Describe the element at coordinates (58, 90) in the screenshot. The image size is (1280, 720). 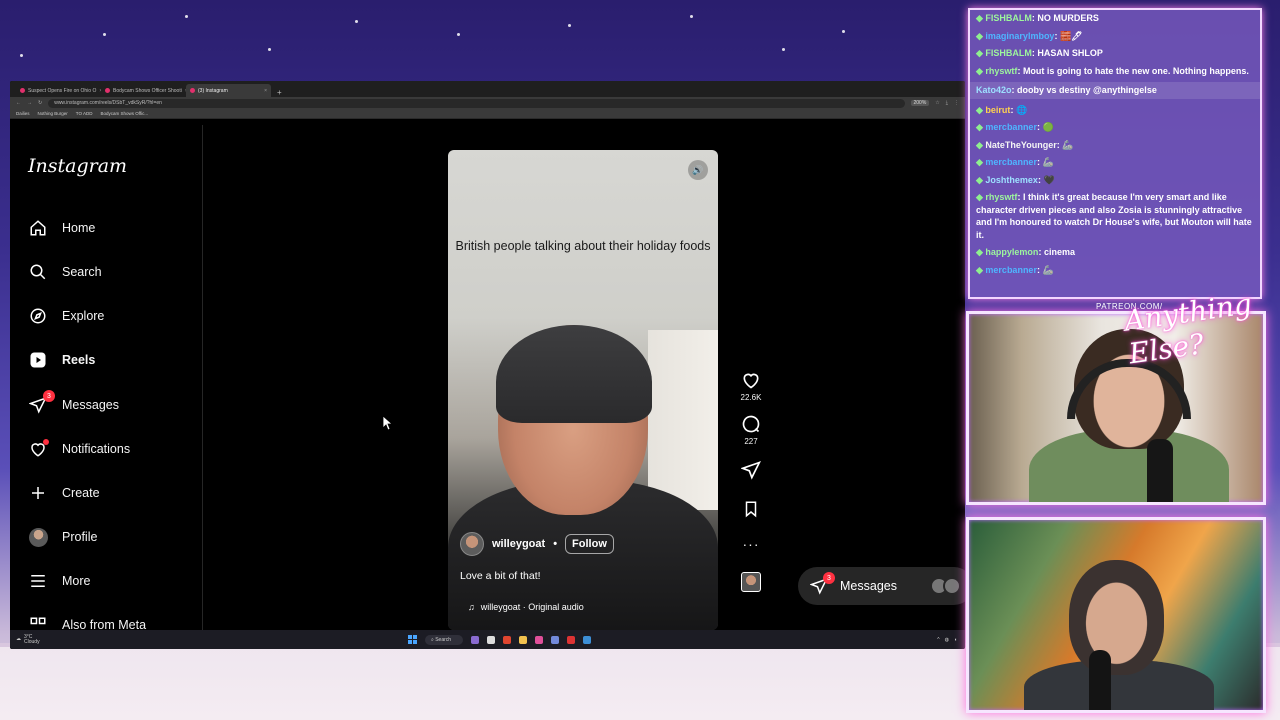
I see `browser-tab-1: Suspect Opens Fire on Ohio O ×` at that location.